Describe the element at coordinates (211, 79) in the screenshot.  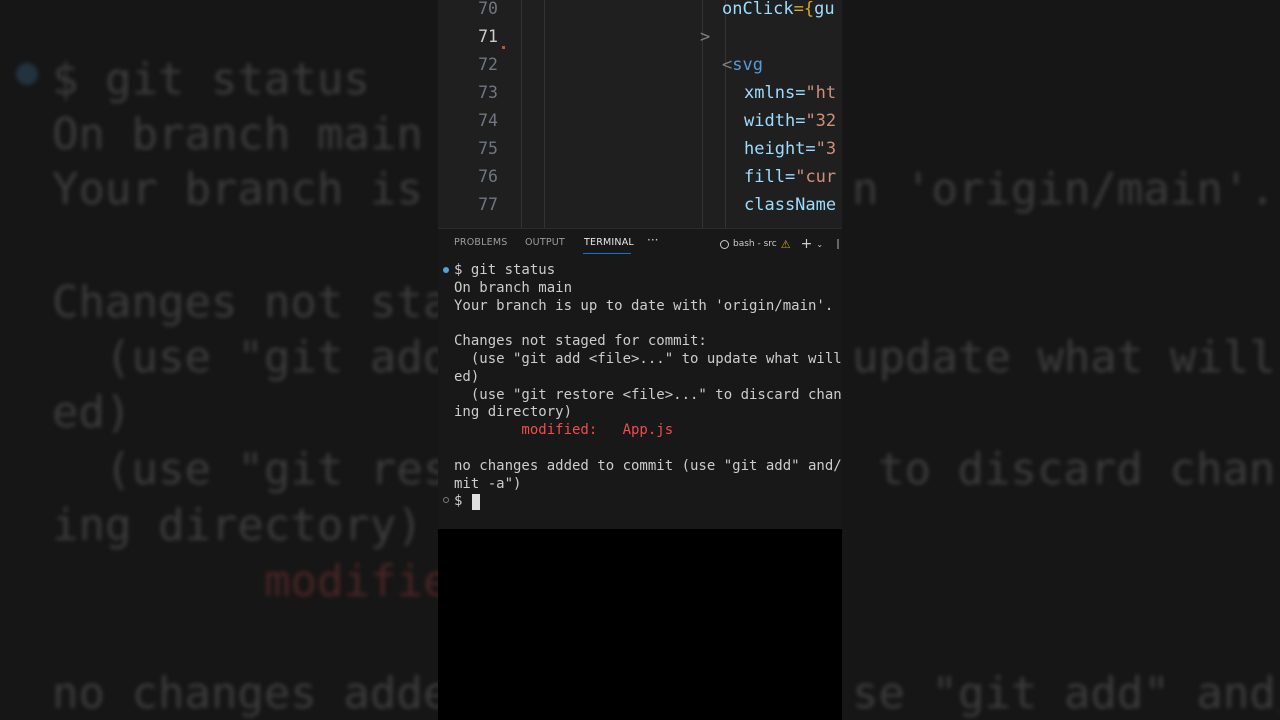
I see `background-text: $ git status` at that location.